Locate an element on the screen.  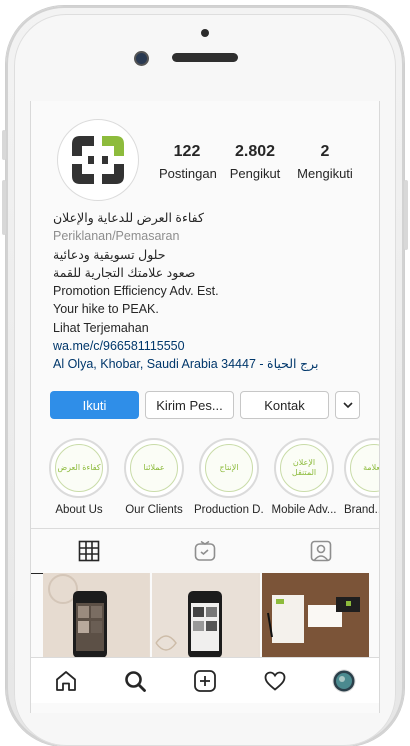
bio-line: Promotion Efficiency Adv. Est. is located at coordinates (136, 291).